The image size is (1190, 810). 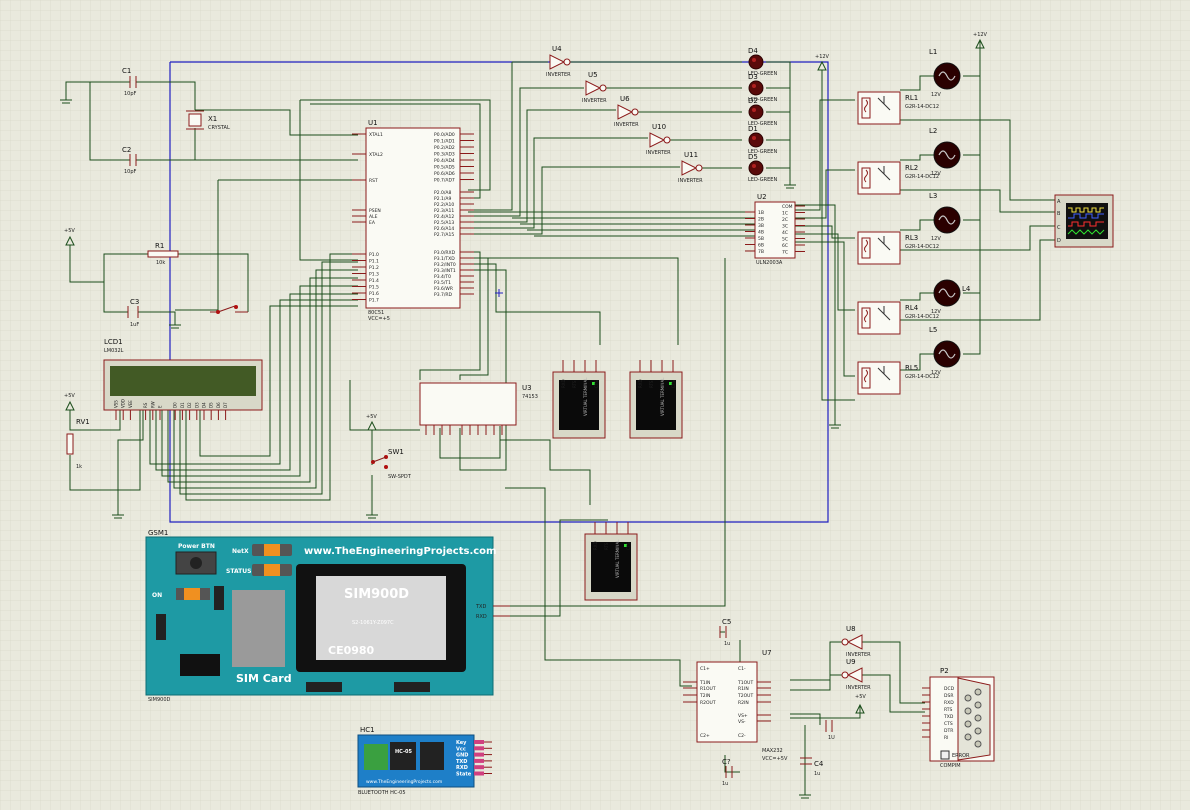 I want to click on led-d2-ref: D2, so click(x=753, y=101).